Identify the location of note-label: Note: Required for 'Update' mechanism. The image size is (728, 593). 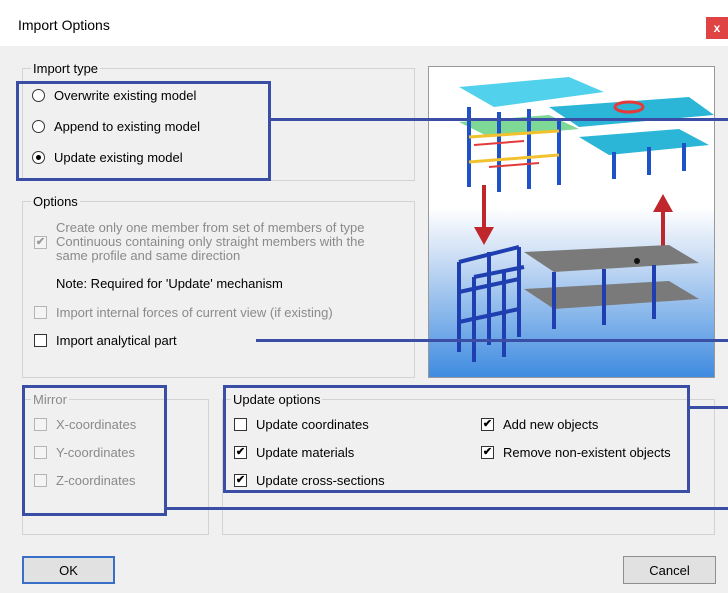
(169, 283).